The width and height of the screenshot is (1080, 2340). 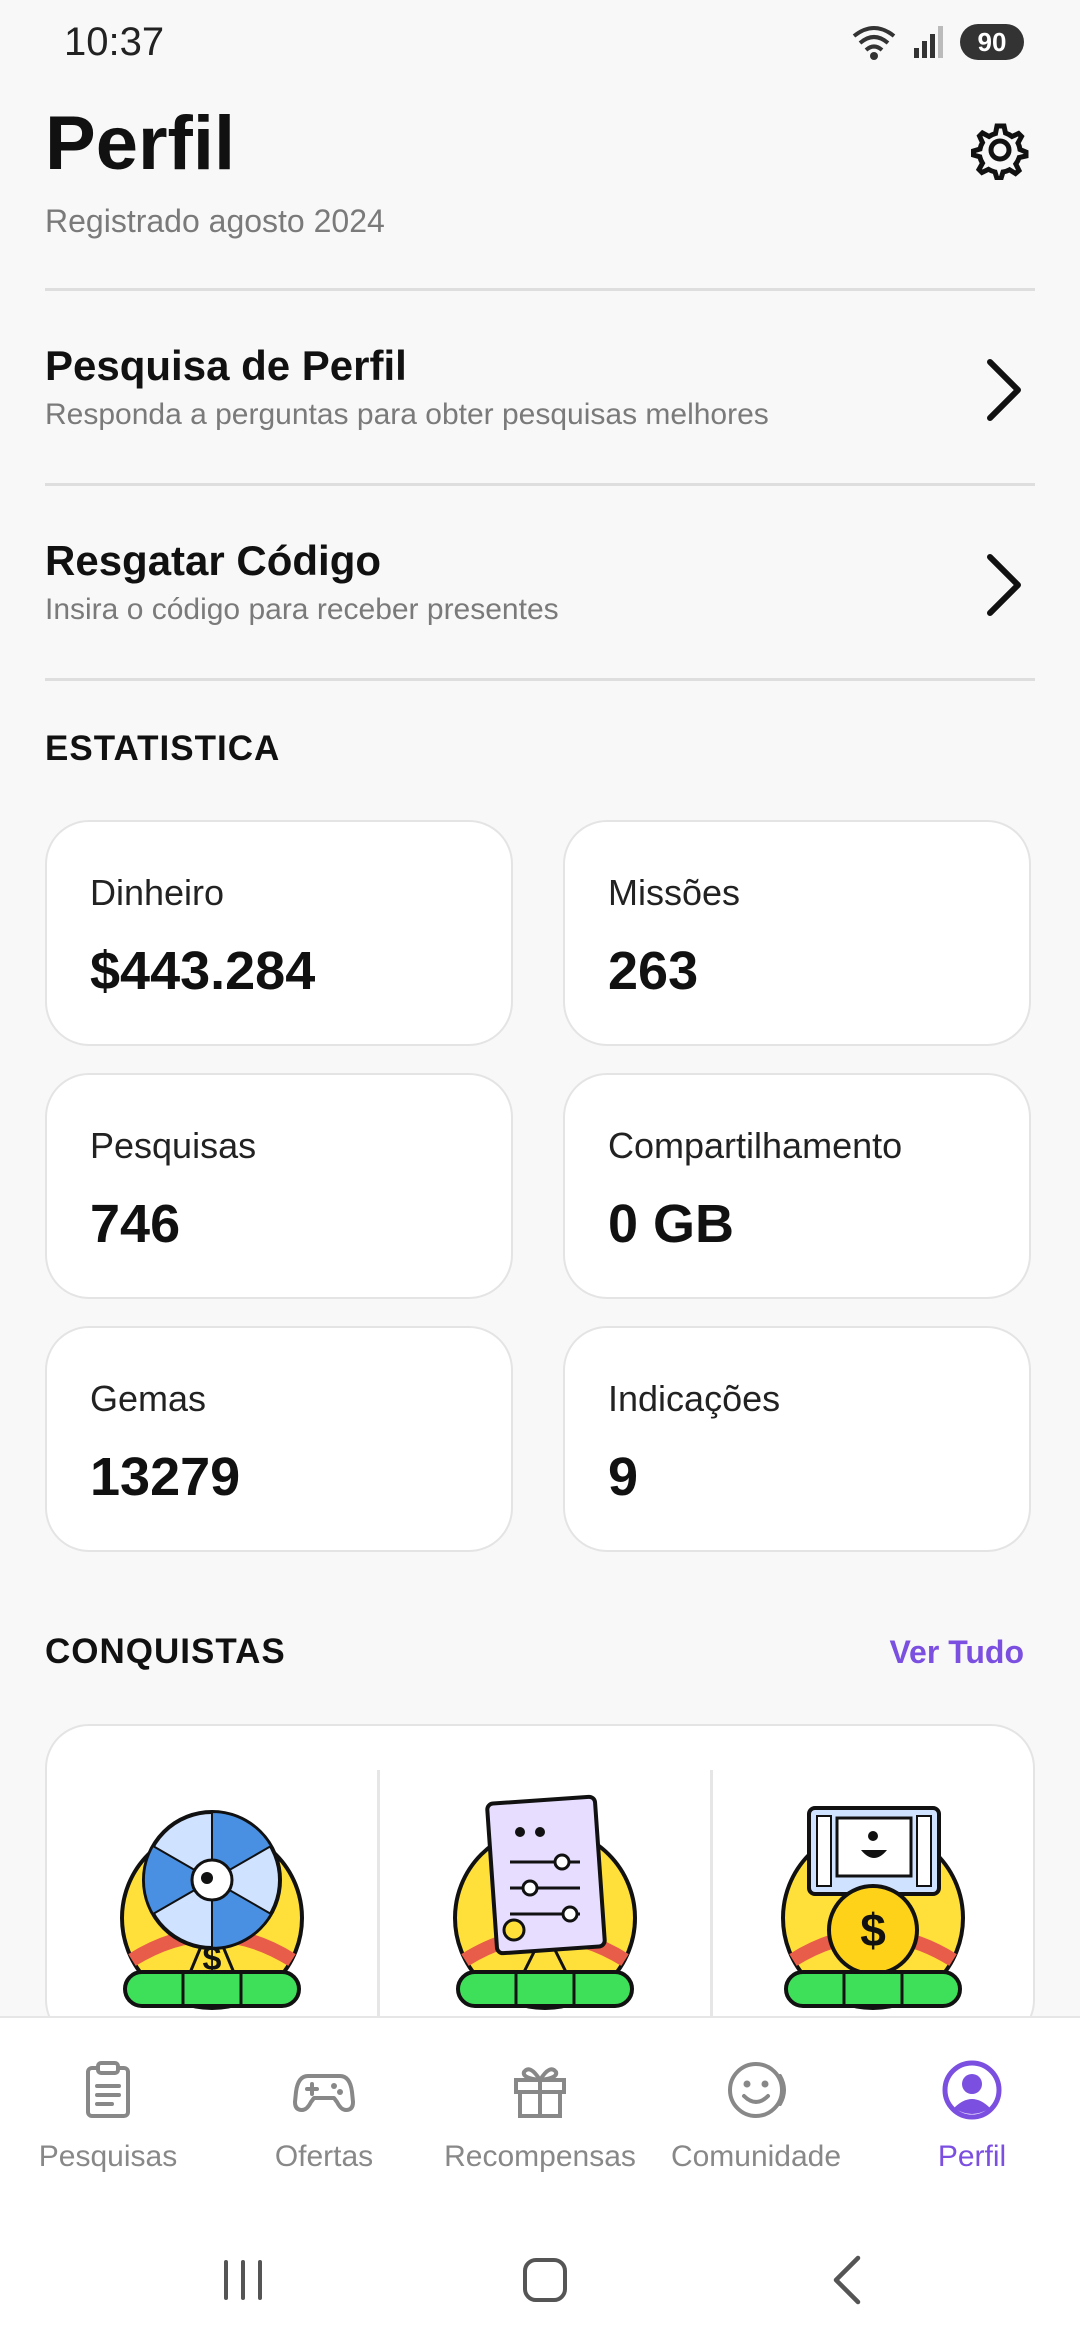 I want to click on achievements-section-label: CONQUISTAS, so click(x=165, y=1651).